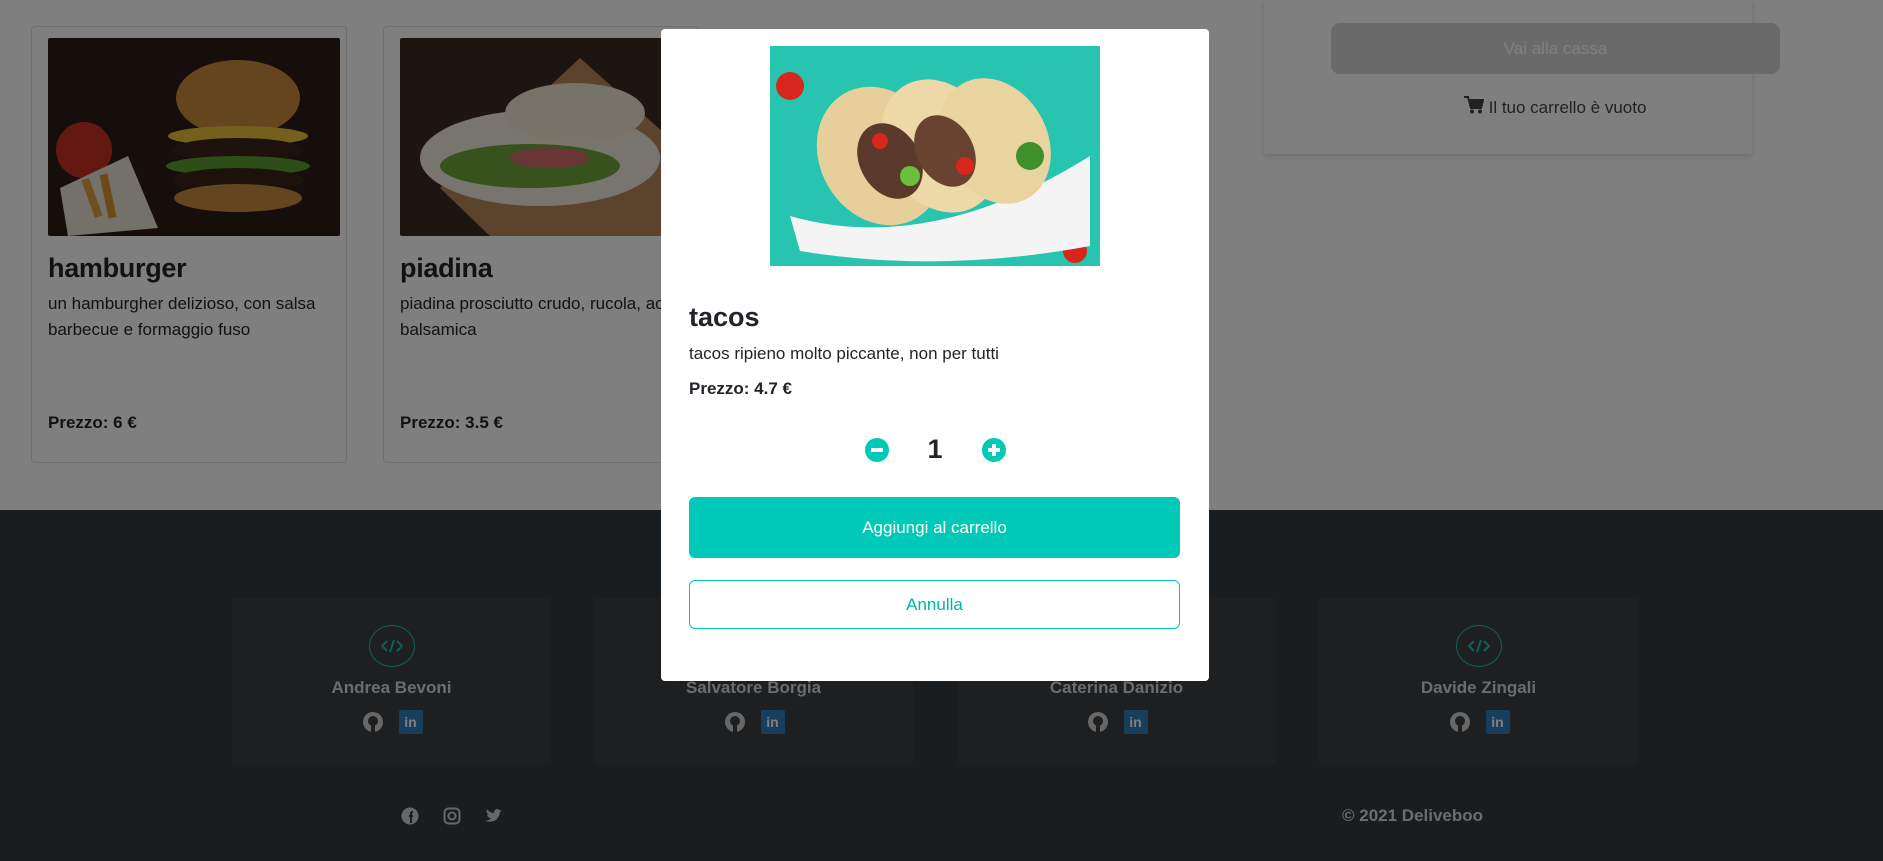  I want to click on cancel-button: Annulla, so click(934, 604).